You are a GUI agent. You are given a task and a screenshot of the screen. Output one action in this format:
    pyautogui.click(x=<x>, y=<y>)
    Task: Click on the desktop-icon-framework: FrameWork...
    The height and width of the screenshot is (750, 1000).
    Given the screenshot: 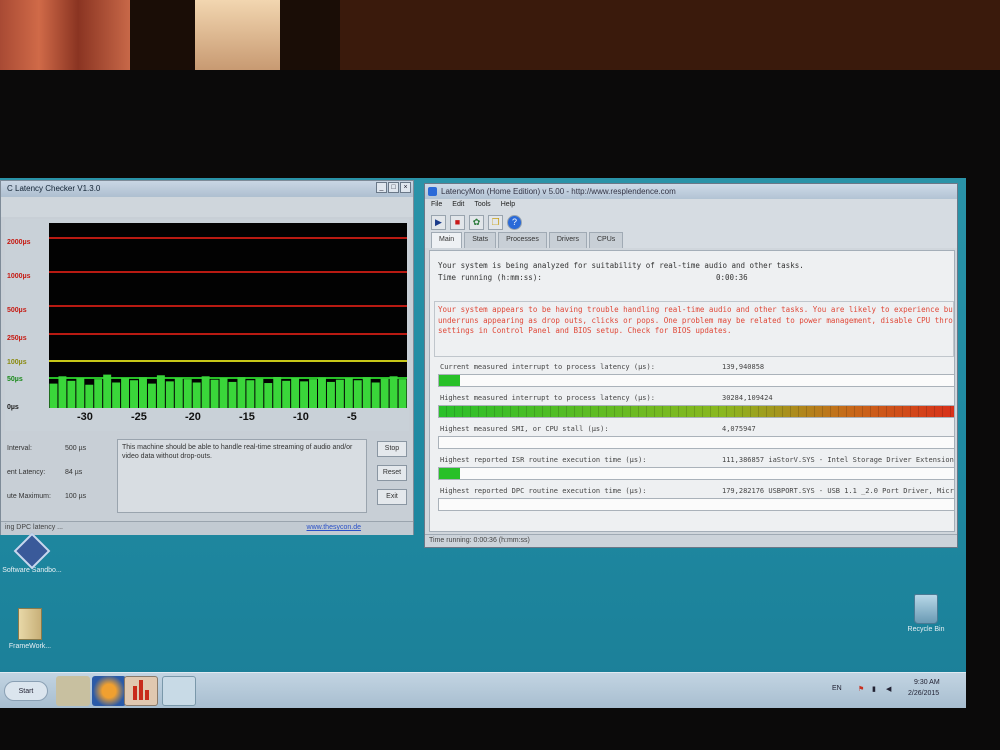 What is the action you would take?
    pyautogui.click(x=30, y=629)
    